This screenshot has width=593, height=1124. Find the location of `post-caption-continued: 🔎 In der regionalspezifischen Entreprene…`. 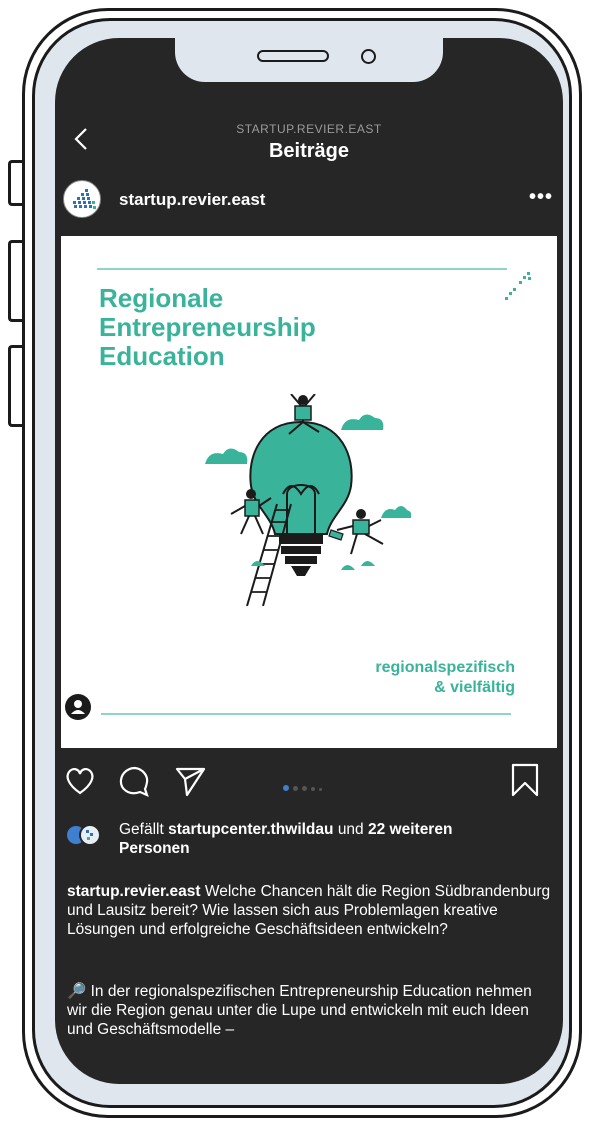

post-caption-continued: 🔎 In der regionalspezifischen Entreprene… is located at coordinates (299, 1010).